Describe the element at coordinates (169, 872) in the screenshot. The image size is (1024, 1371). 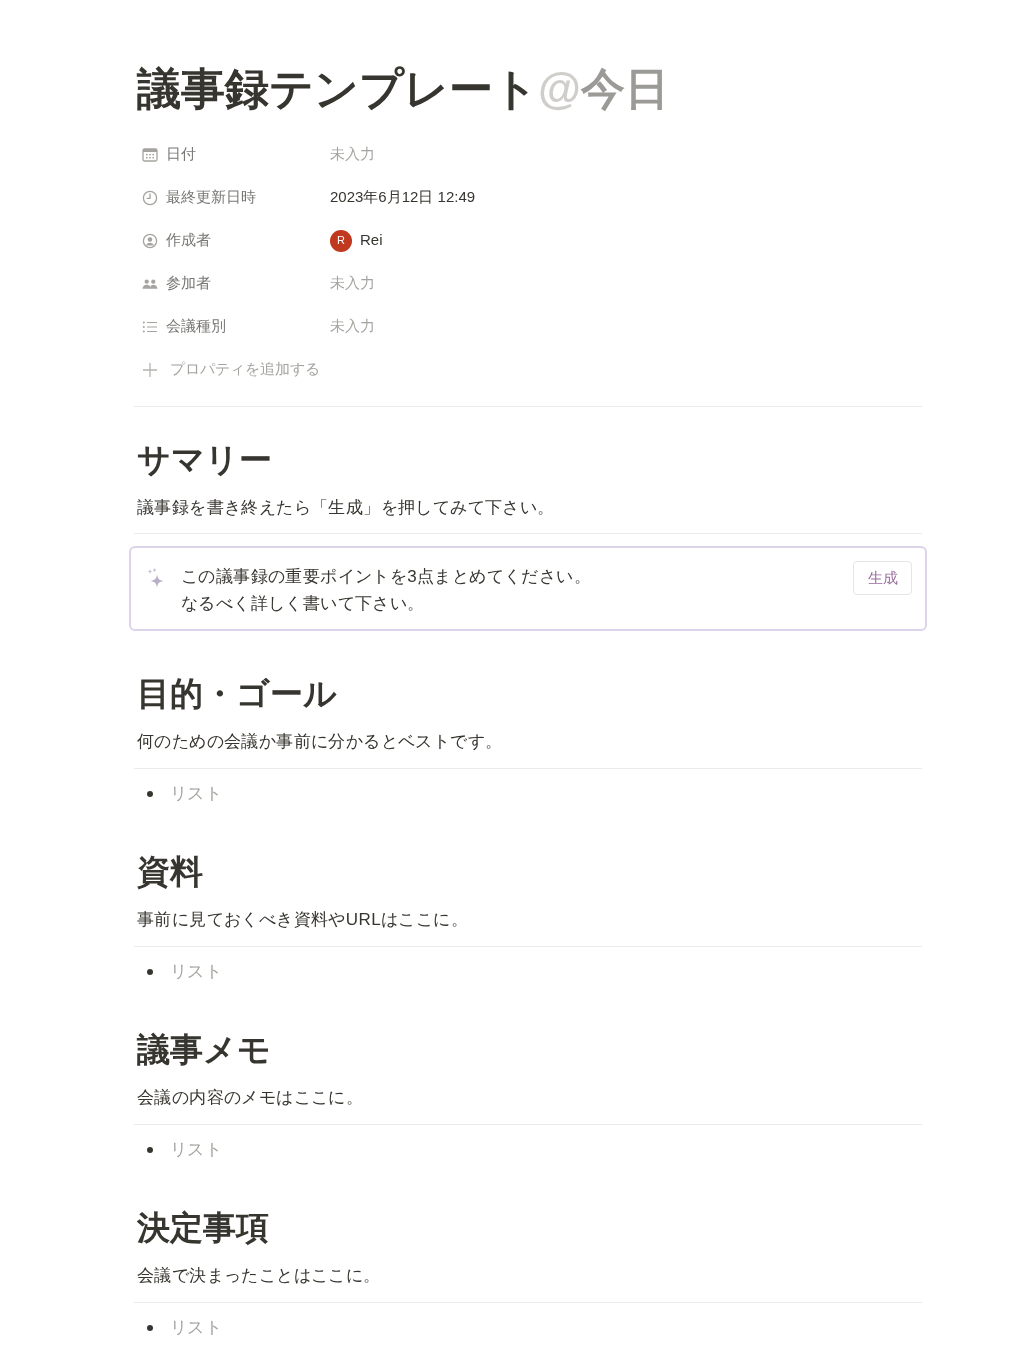
I see `section-heading: 資料` at that location.